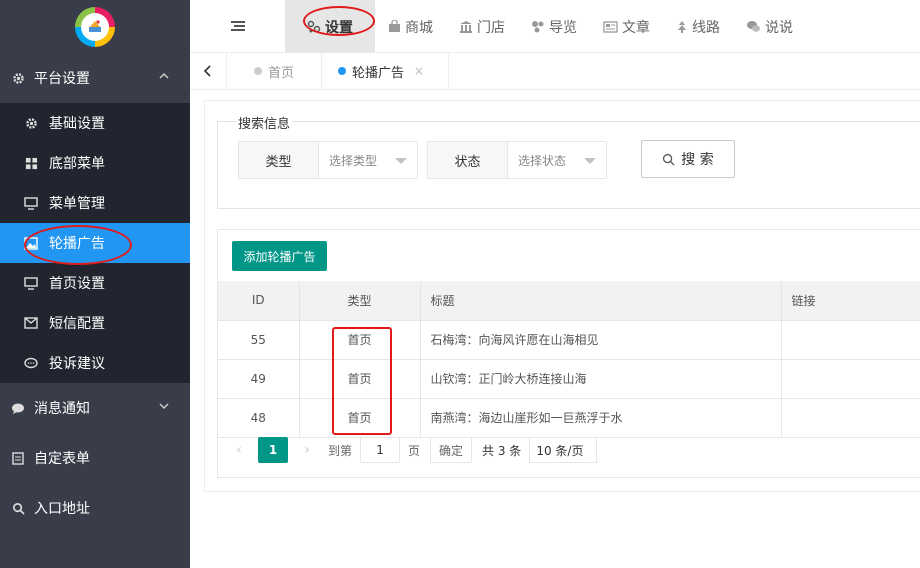  Describe the element at coordinates (77, 284) in the screenshot. I see `sidebar-item-label: 首页设置` at that location.